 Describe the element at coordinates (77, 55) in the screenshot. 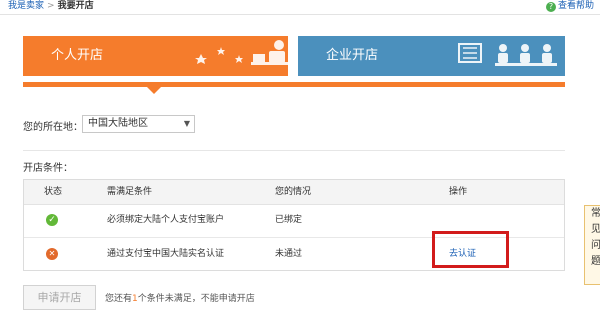

I see `tab-personal-label: 个人开店` at that location.